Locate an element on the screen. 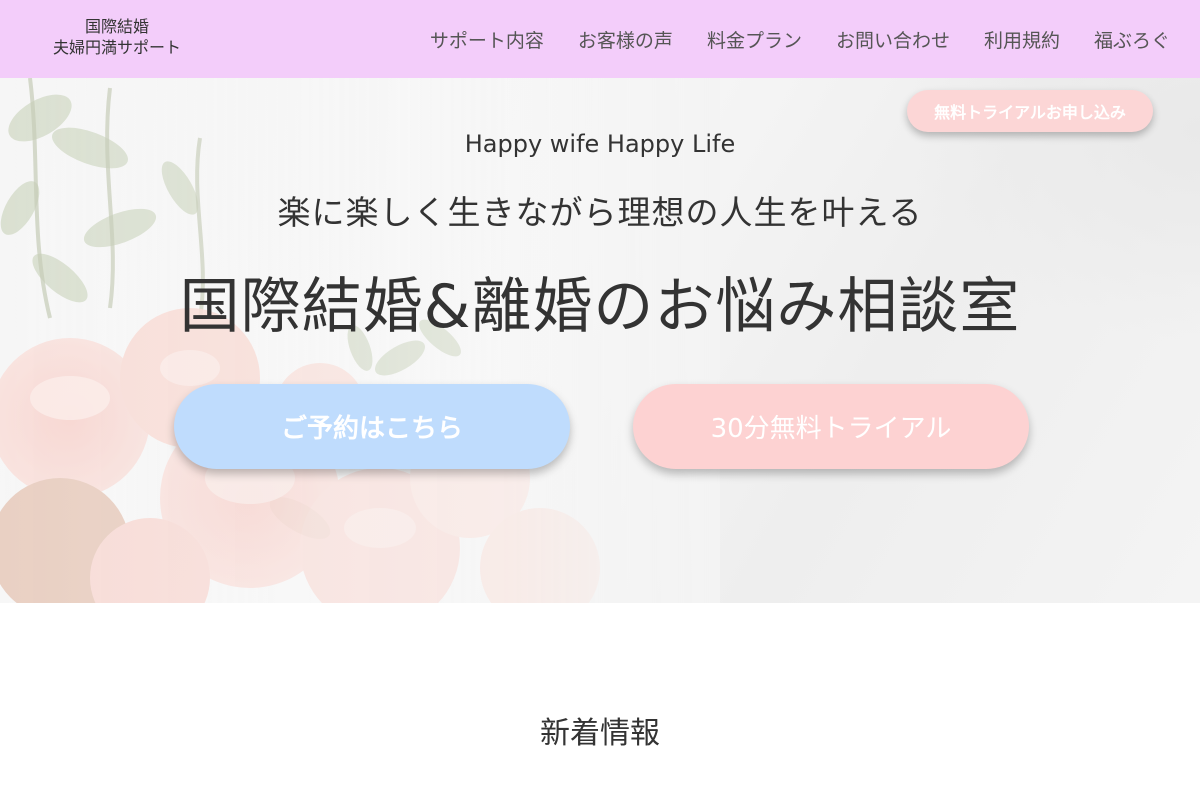 This screenshot has height=796, width=1200. nav-pricing: 料金プラン is located at coordinates (754, 39).